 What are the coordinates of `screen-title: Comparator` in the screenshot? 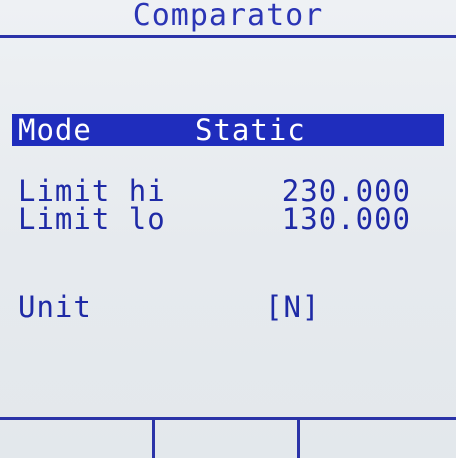 It's located at (228, 16).